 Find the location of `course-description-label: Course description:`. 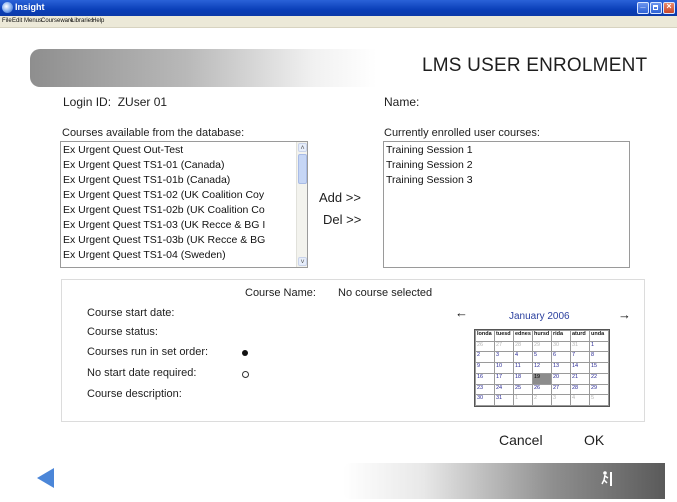

course-description-label: Course description: is located at coordinates (134, 394).